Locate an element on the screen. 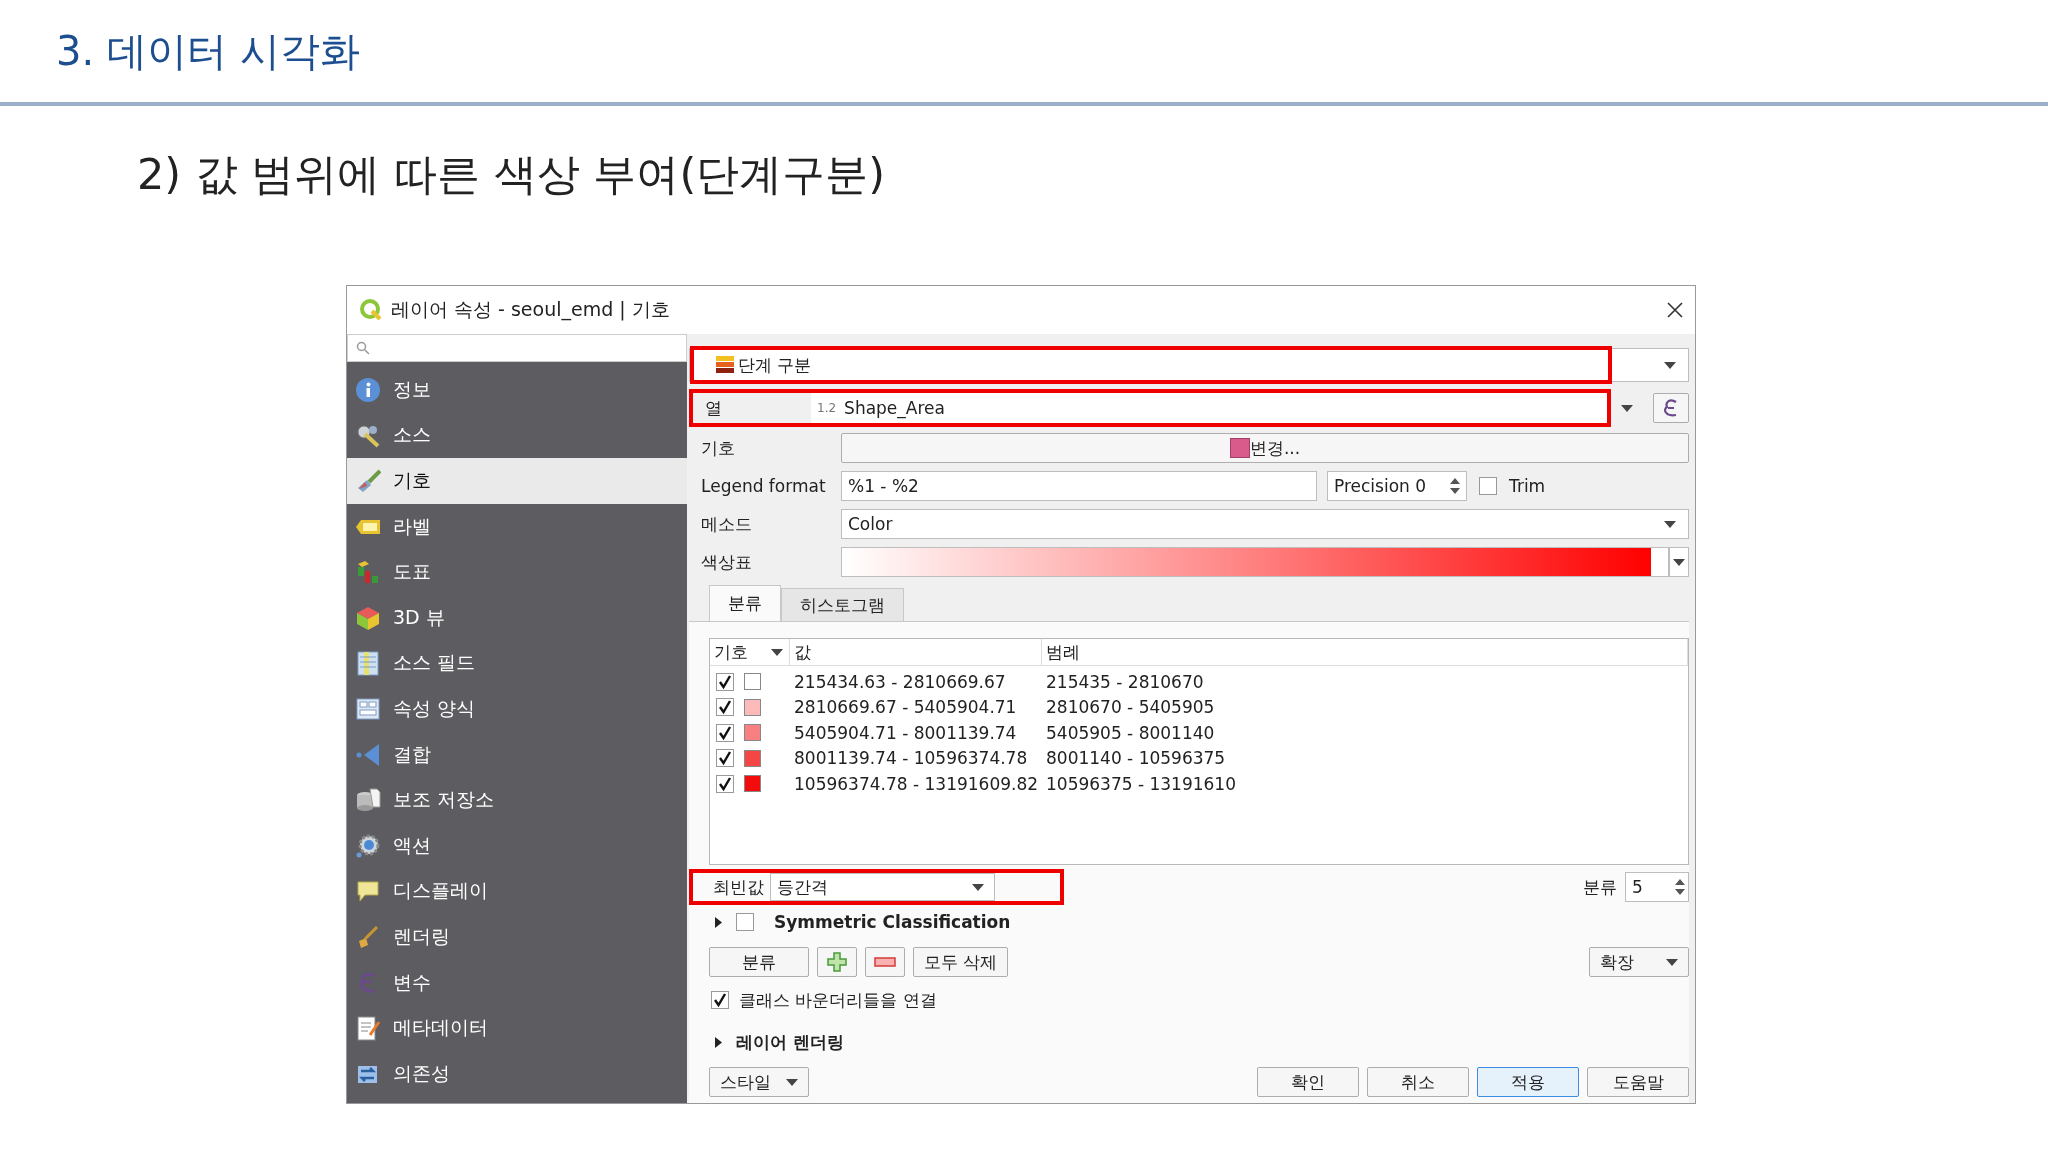 The width and height of the screenshot is (2048, 1152). column-header: 값 is located at coordinates (916, 652).